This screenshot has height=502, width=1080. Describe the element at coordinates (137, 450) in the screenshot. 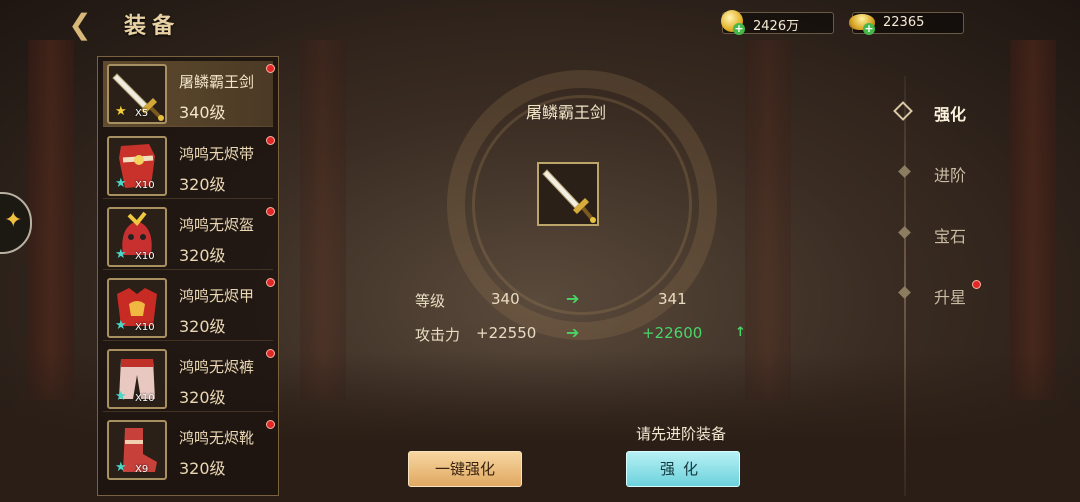

I see `equipment-icon-frame: ★ X9` at that location.